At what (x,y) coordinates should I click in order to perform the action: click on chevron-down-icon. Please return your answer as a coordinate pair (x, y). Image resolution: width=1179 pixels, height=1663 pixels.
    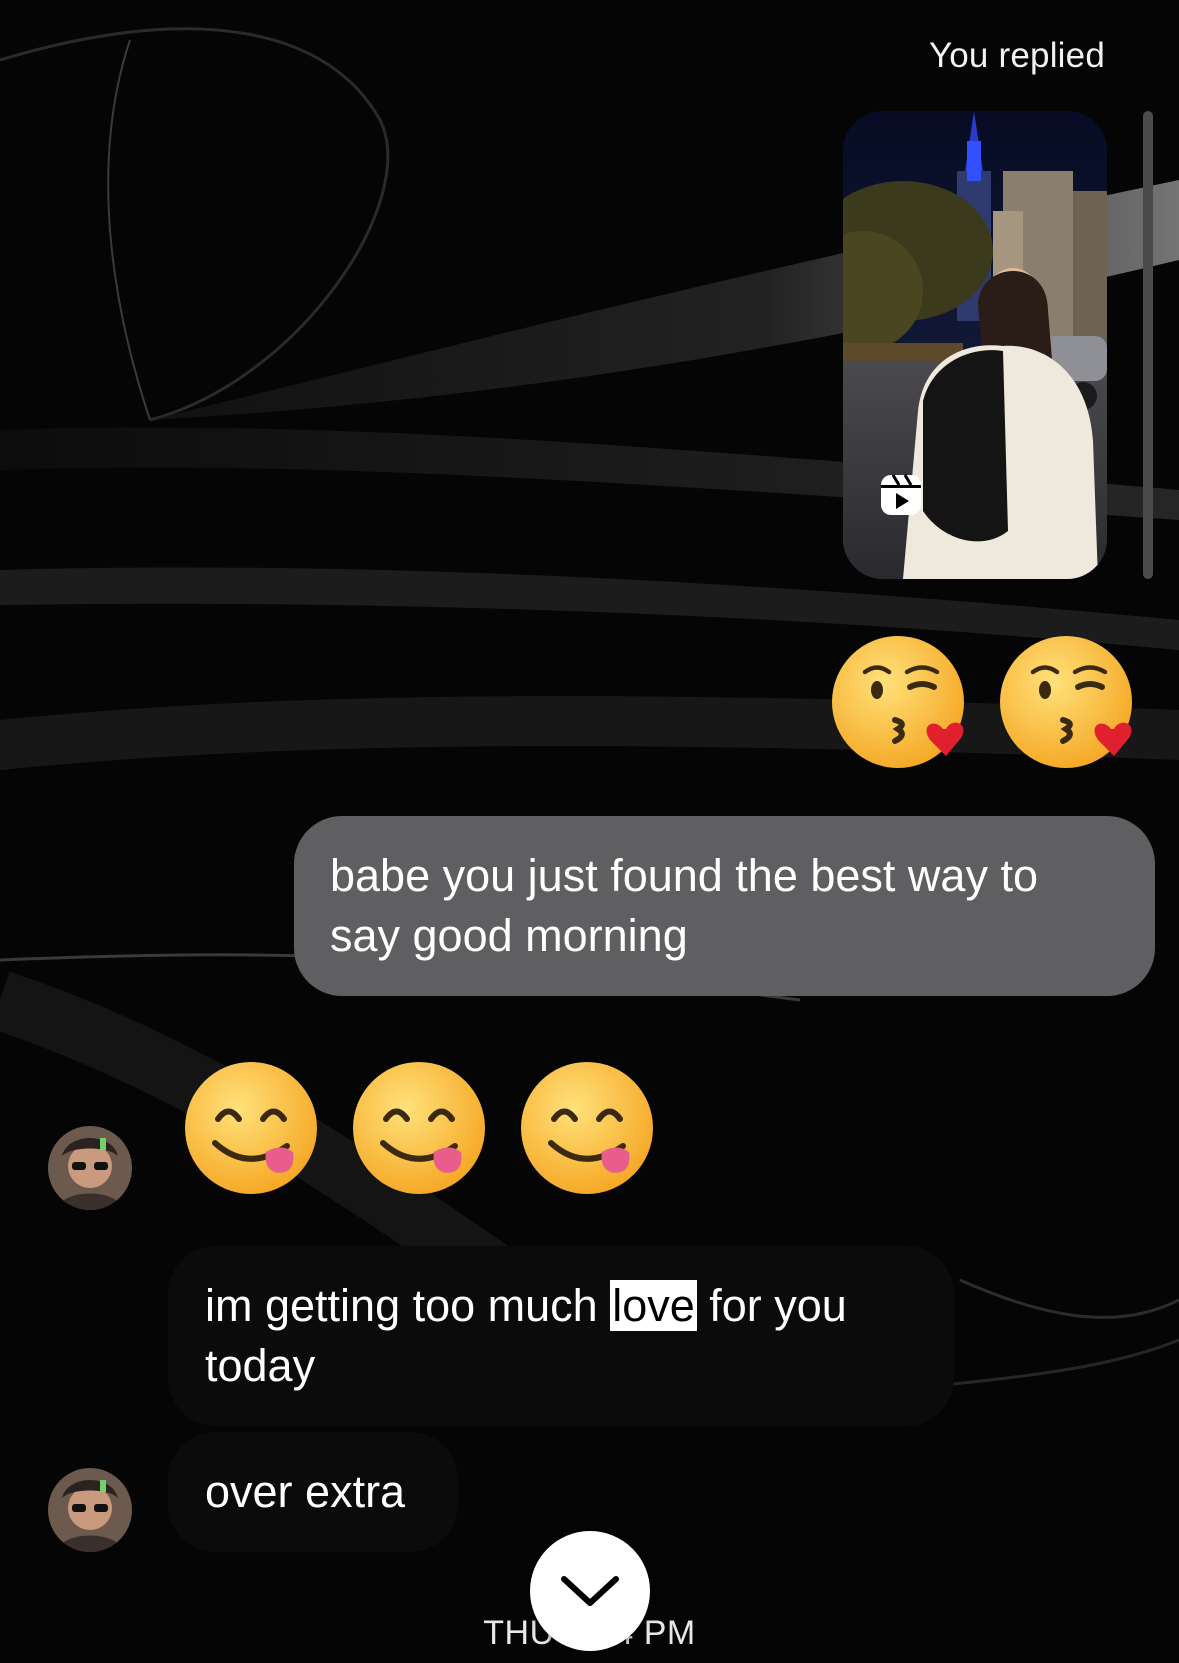
    Looking at the image, I should click on (590, 1591).